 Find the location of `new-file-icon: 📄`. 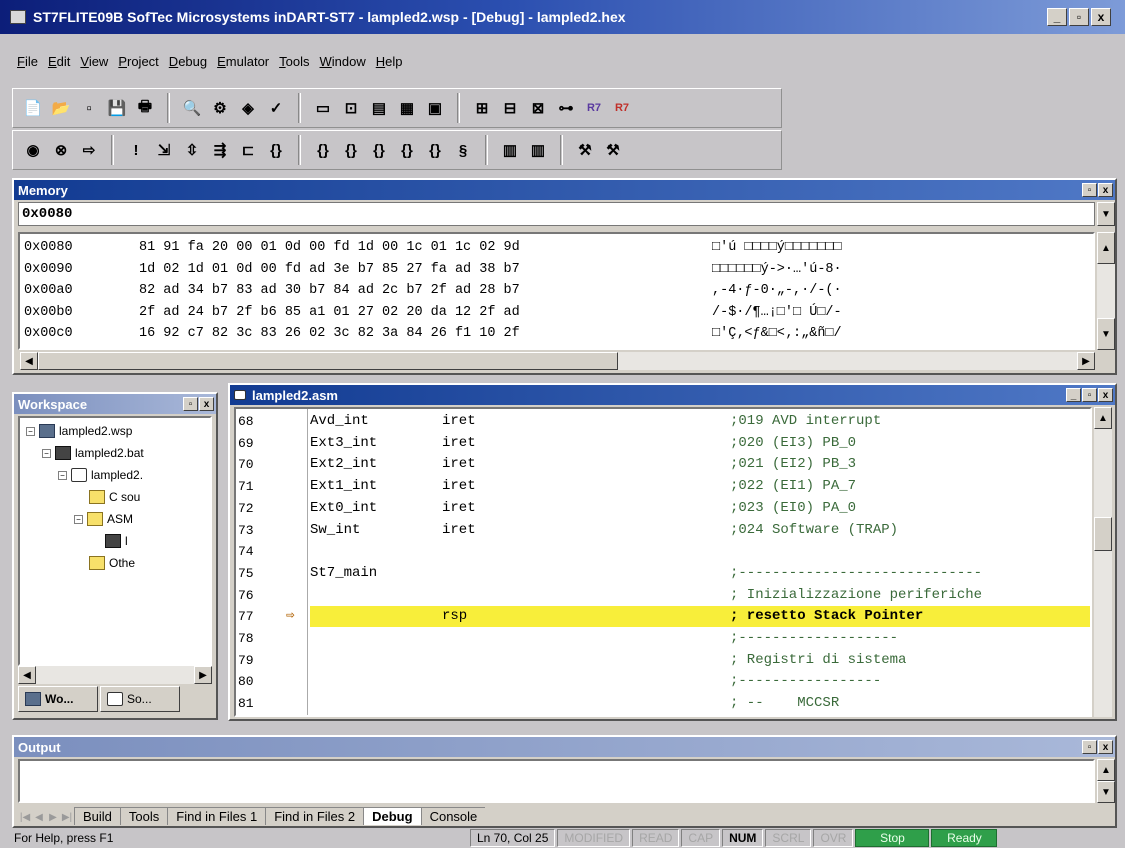

new-file-icon: 📄 is located at coordinates (33, 108).